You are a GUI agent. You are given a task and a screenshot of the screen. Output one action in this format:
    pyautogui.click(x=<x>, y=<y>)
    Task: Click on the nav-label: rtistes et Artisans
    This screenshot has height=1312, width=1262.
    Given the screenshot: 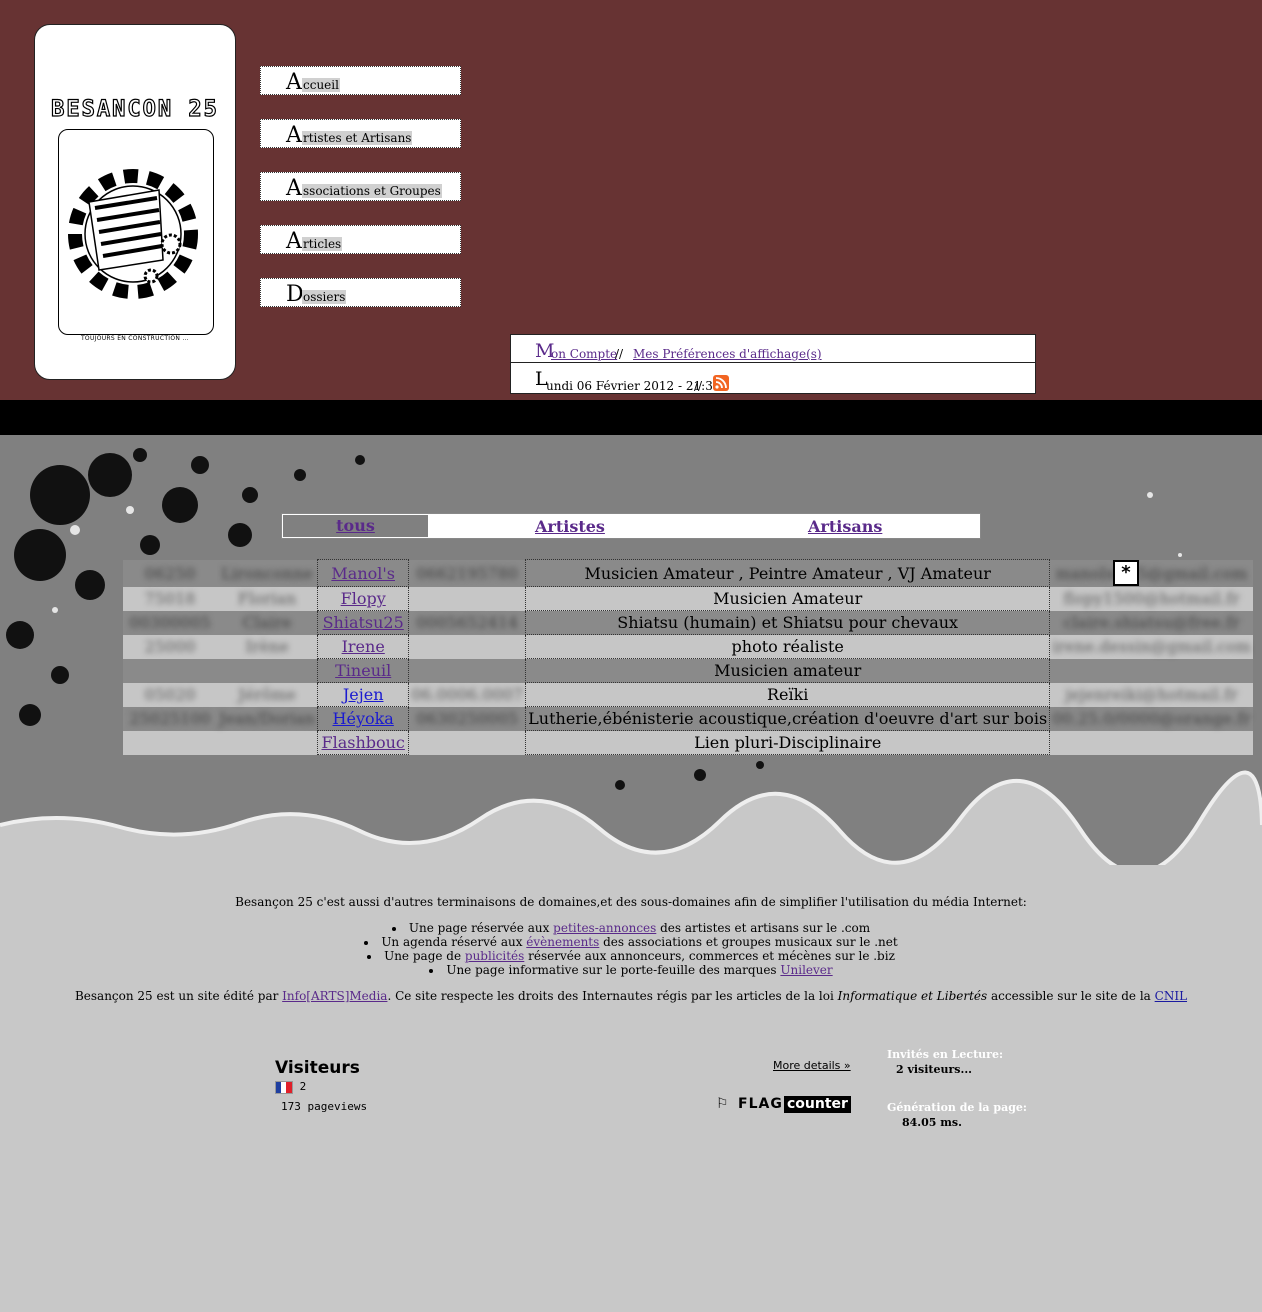 What is the action you would take?
    pyautogui.click(x=357, y=138)
    